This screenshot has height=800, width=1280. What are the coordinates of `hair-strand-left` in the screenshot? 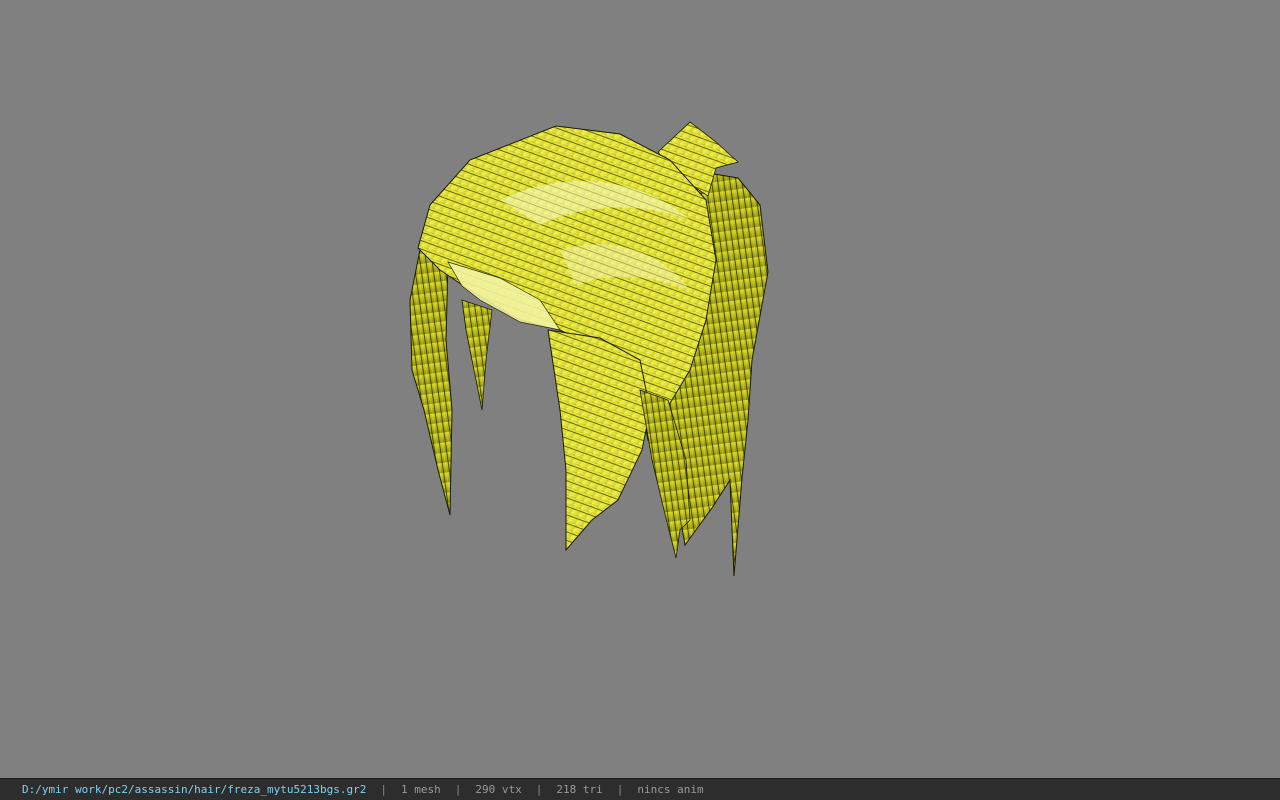 It's located at (431, 382).